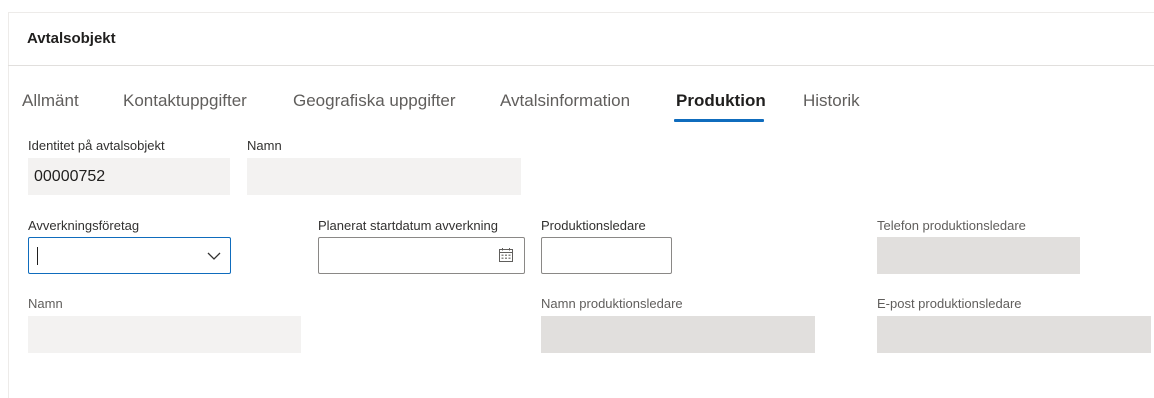  Describe the element at coordinates (719, 120) in the screenshot. I see `active-tab-indicator` at that location.